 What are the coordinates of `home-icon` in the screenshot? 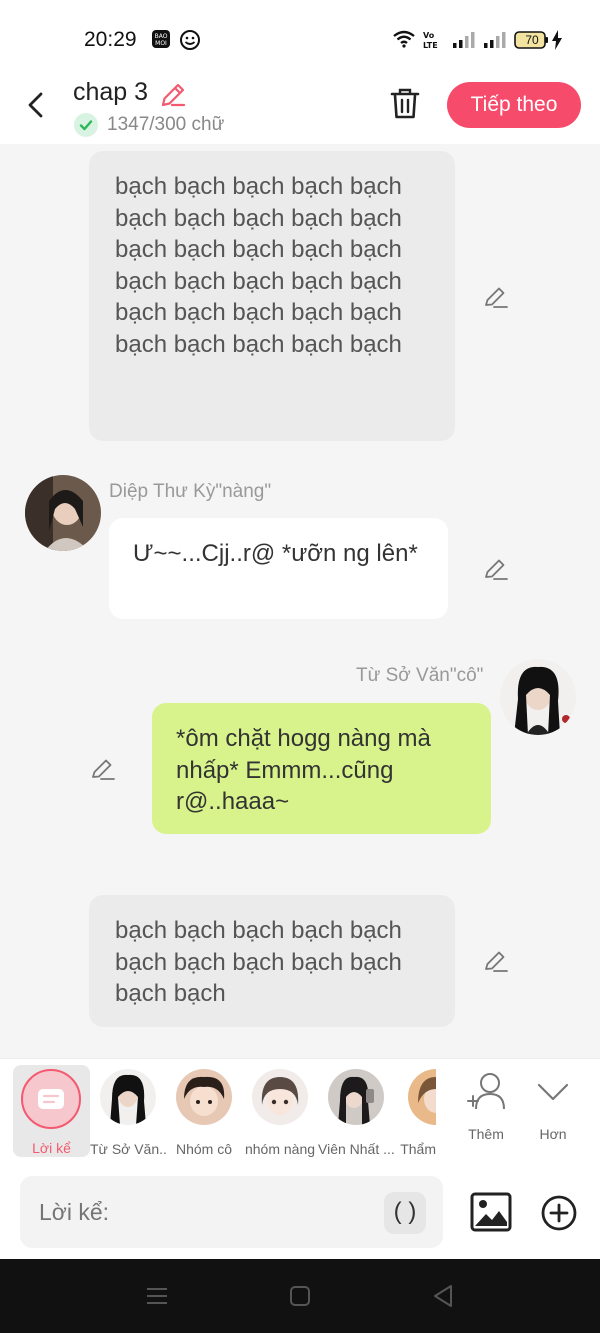 It's located at (300, 1298).